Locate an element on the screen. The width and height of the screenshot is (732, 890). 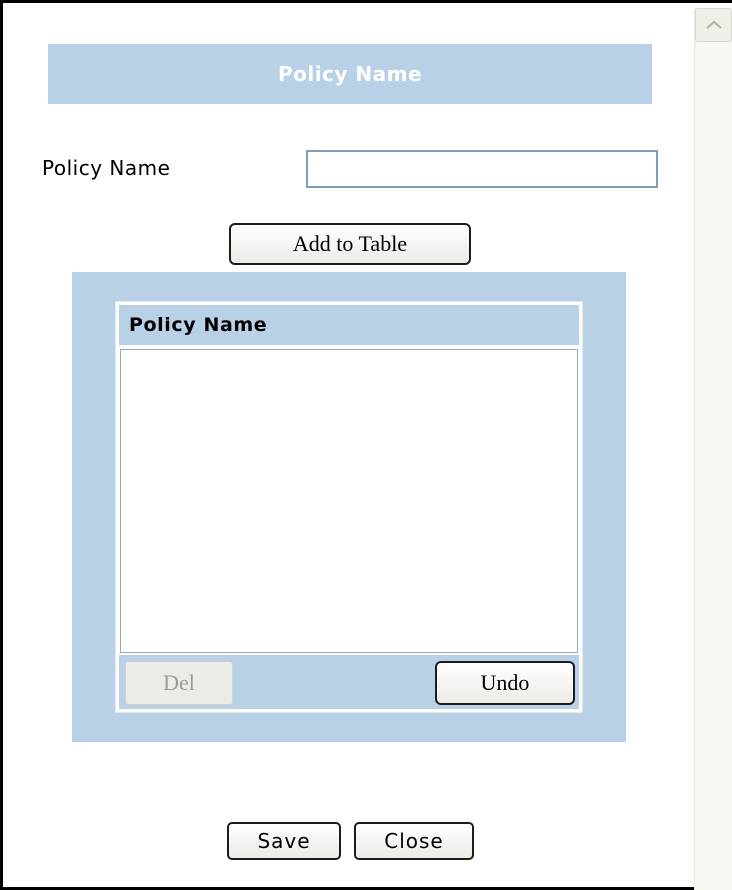
page-title: Policy Name is located at coordinates (350, 74).